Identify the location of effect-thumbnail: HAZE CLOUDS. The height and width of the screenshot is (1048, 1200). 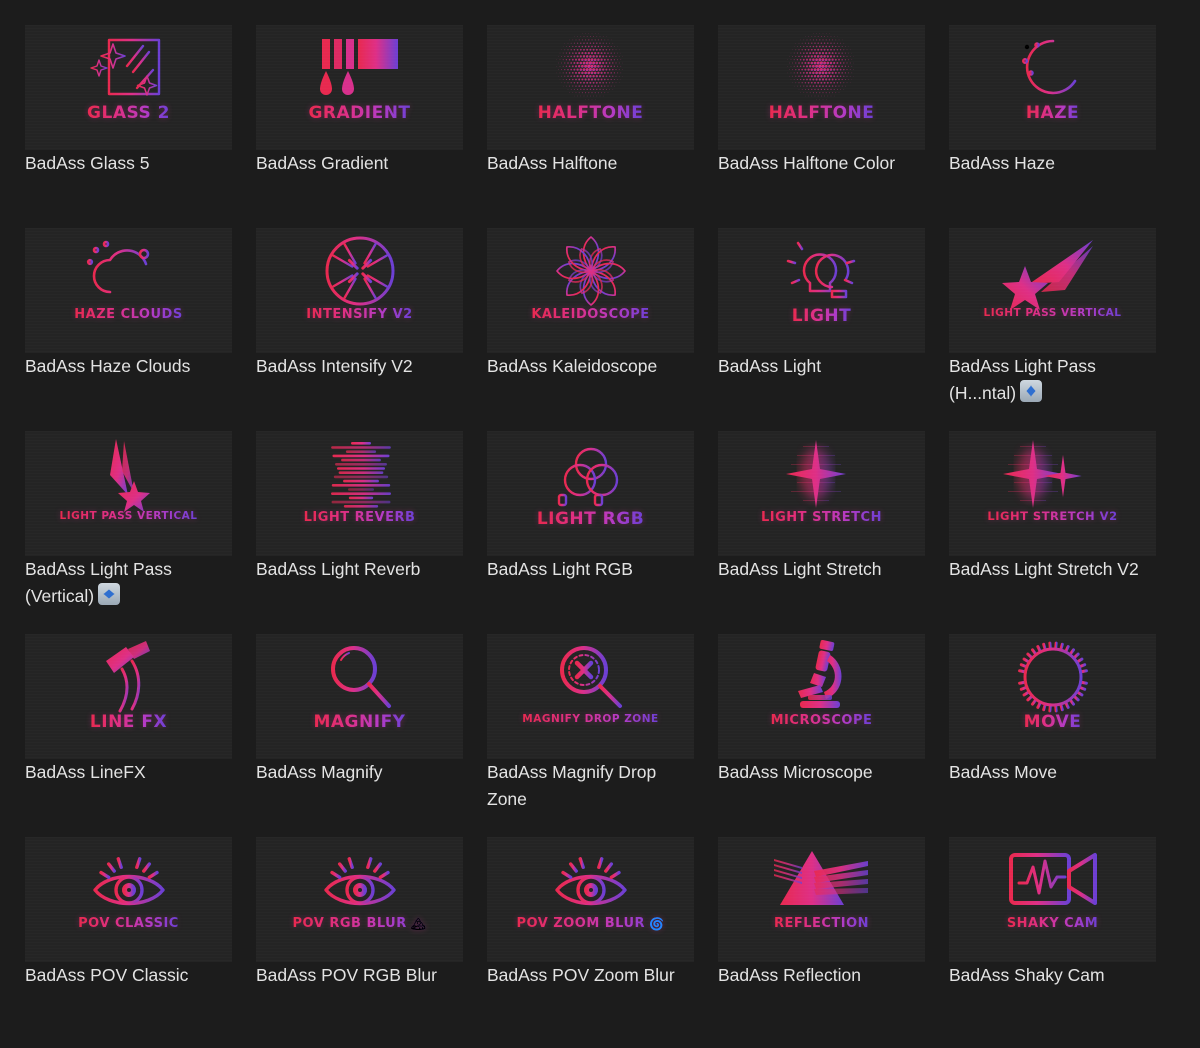
(128, 290).